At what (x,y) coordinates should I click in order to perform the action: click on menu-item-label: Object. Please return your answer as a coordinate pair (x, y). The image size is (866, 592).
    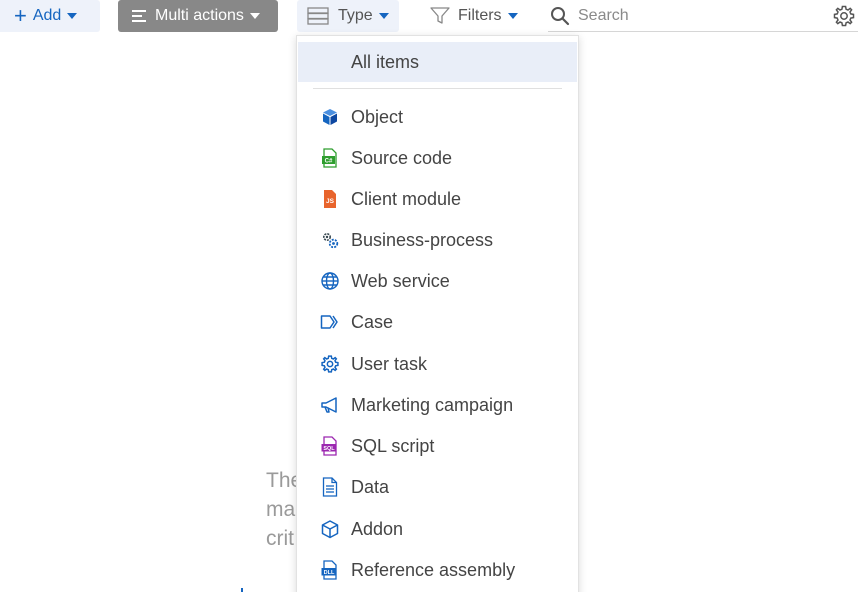
    Looking at the image, I should click on (377, 116).